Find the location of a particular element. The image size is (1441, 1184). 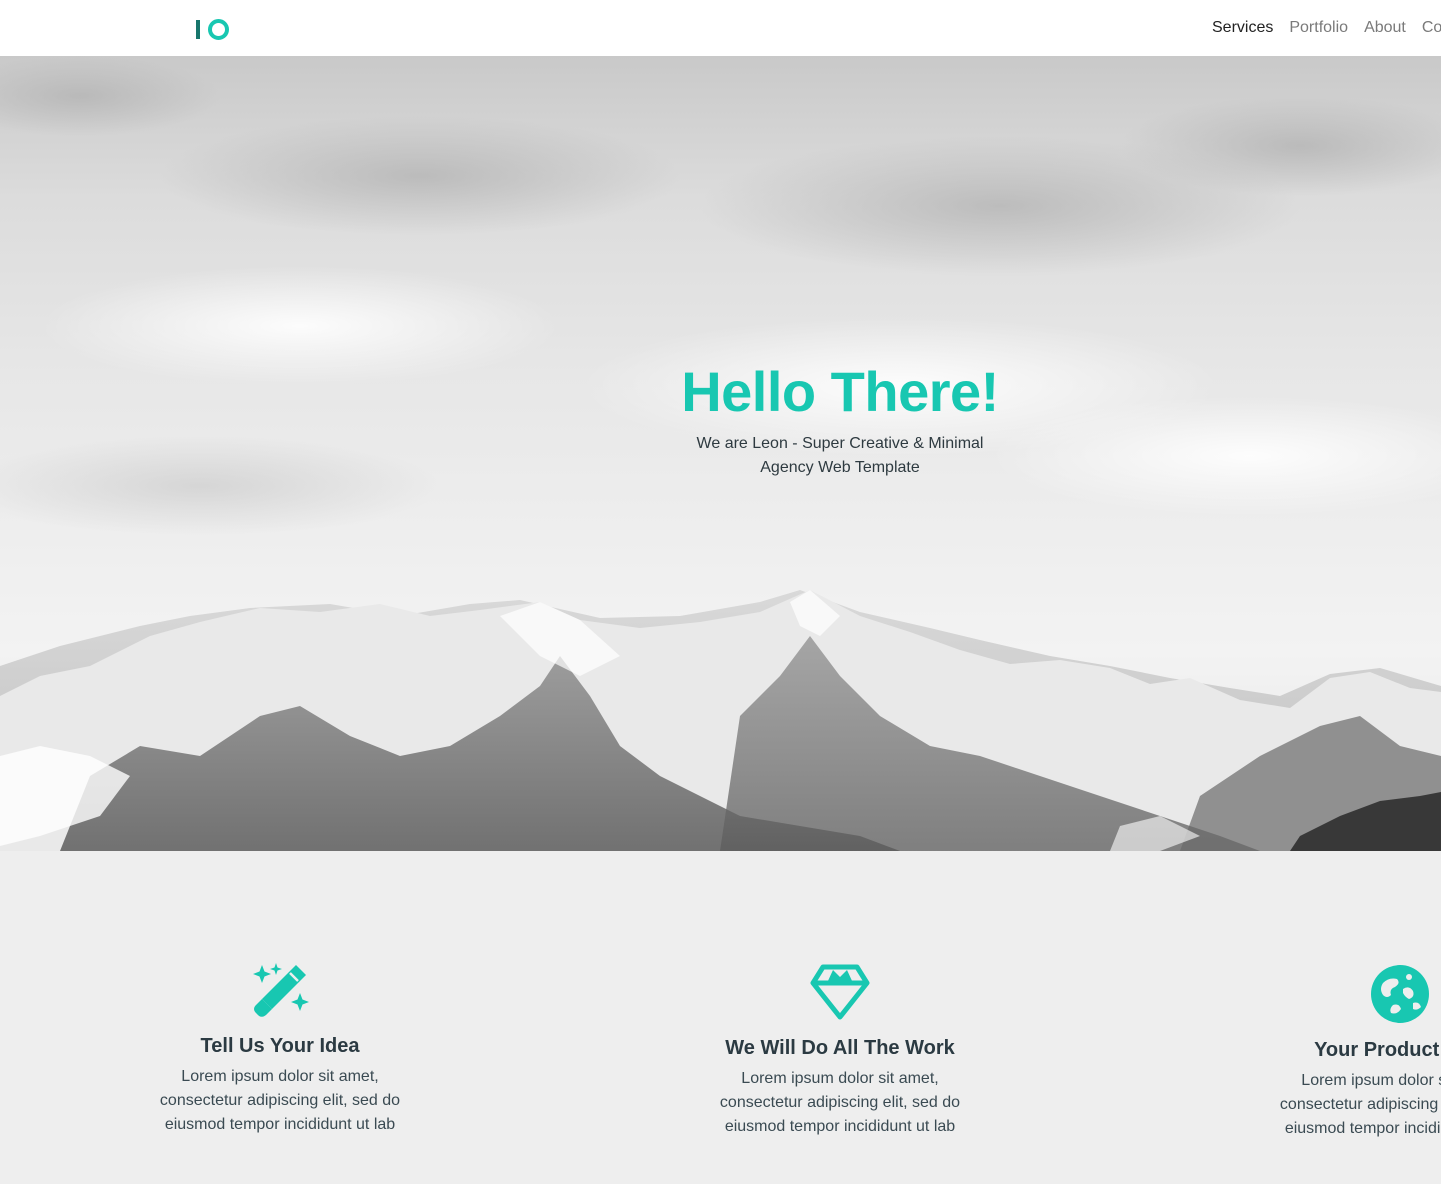

hero-title: Hello There! is located at coordinates (840, 391).